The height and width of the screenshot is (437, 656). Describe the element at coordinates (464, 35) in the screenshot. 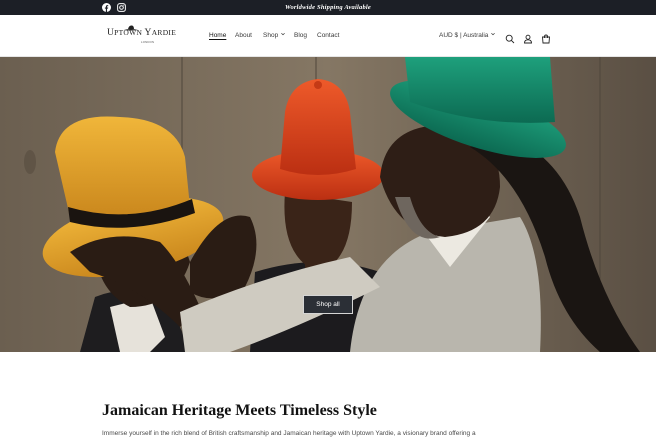

I see `currency-label: AUD $ | Australia` at that location.